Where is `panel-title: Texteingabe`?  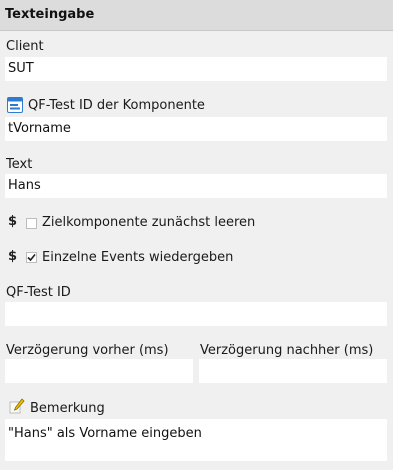
panel-title: Texteingabe is located at coordinates (196, 15).